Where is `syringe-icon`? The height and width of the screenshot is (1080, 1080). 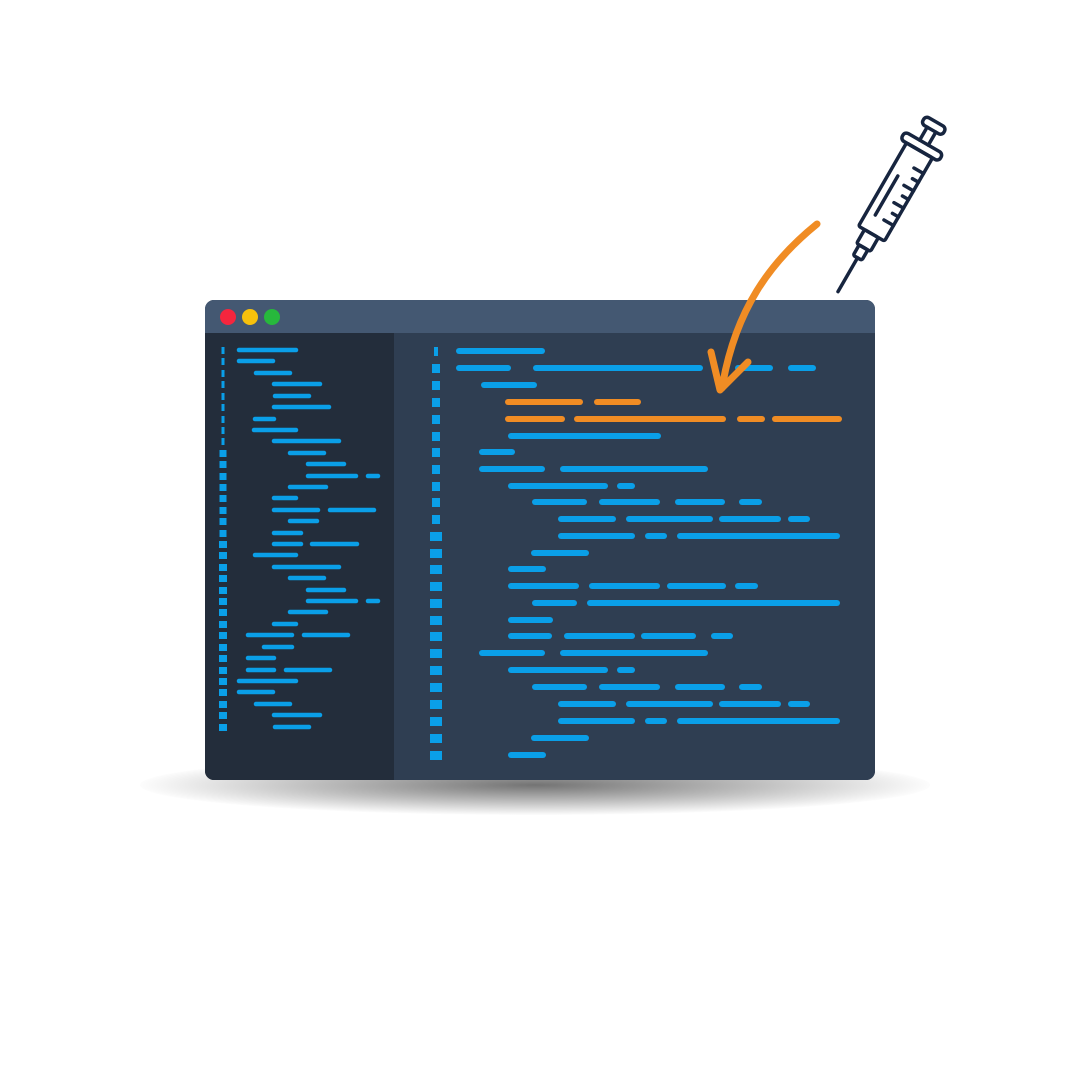
syringe-icon is located at coordinates (891, 204).